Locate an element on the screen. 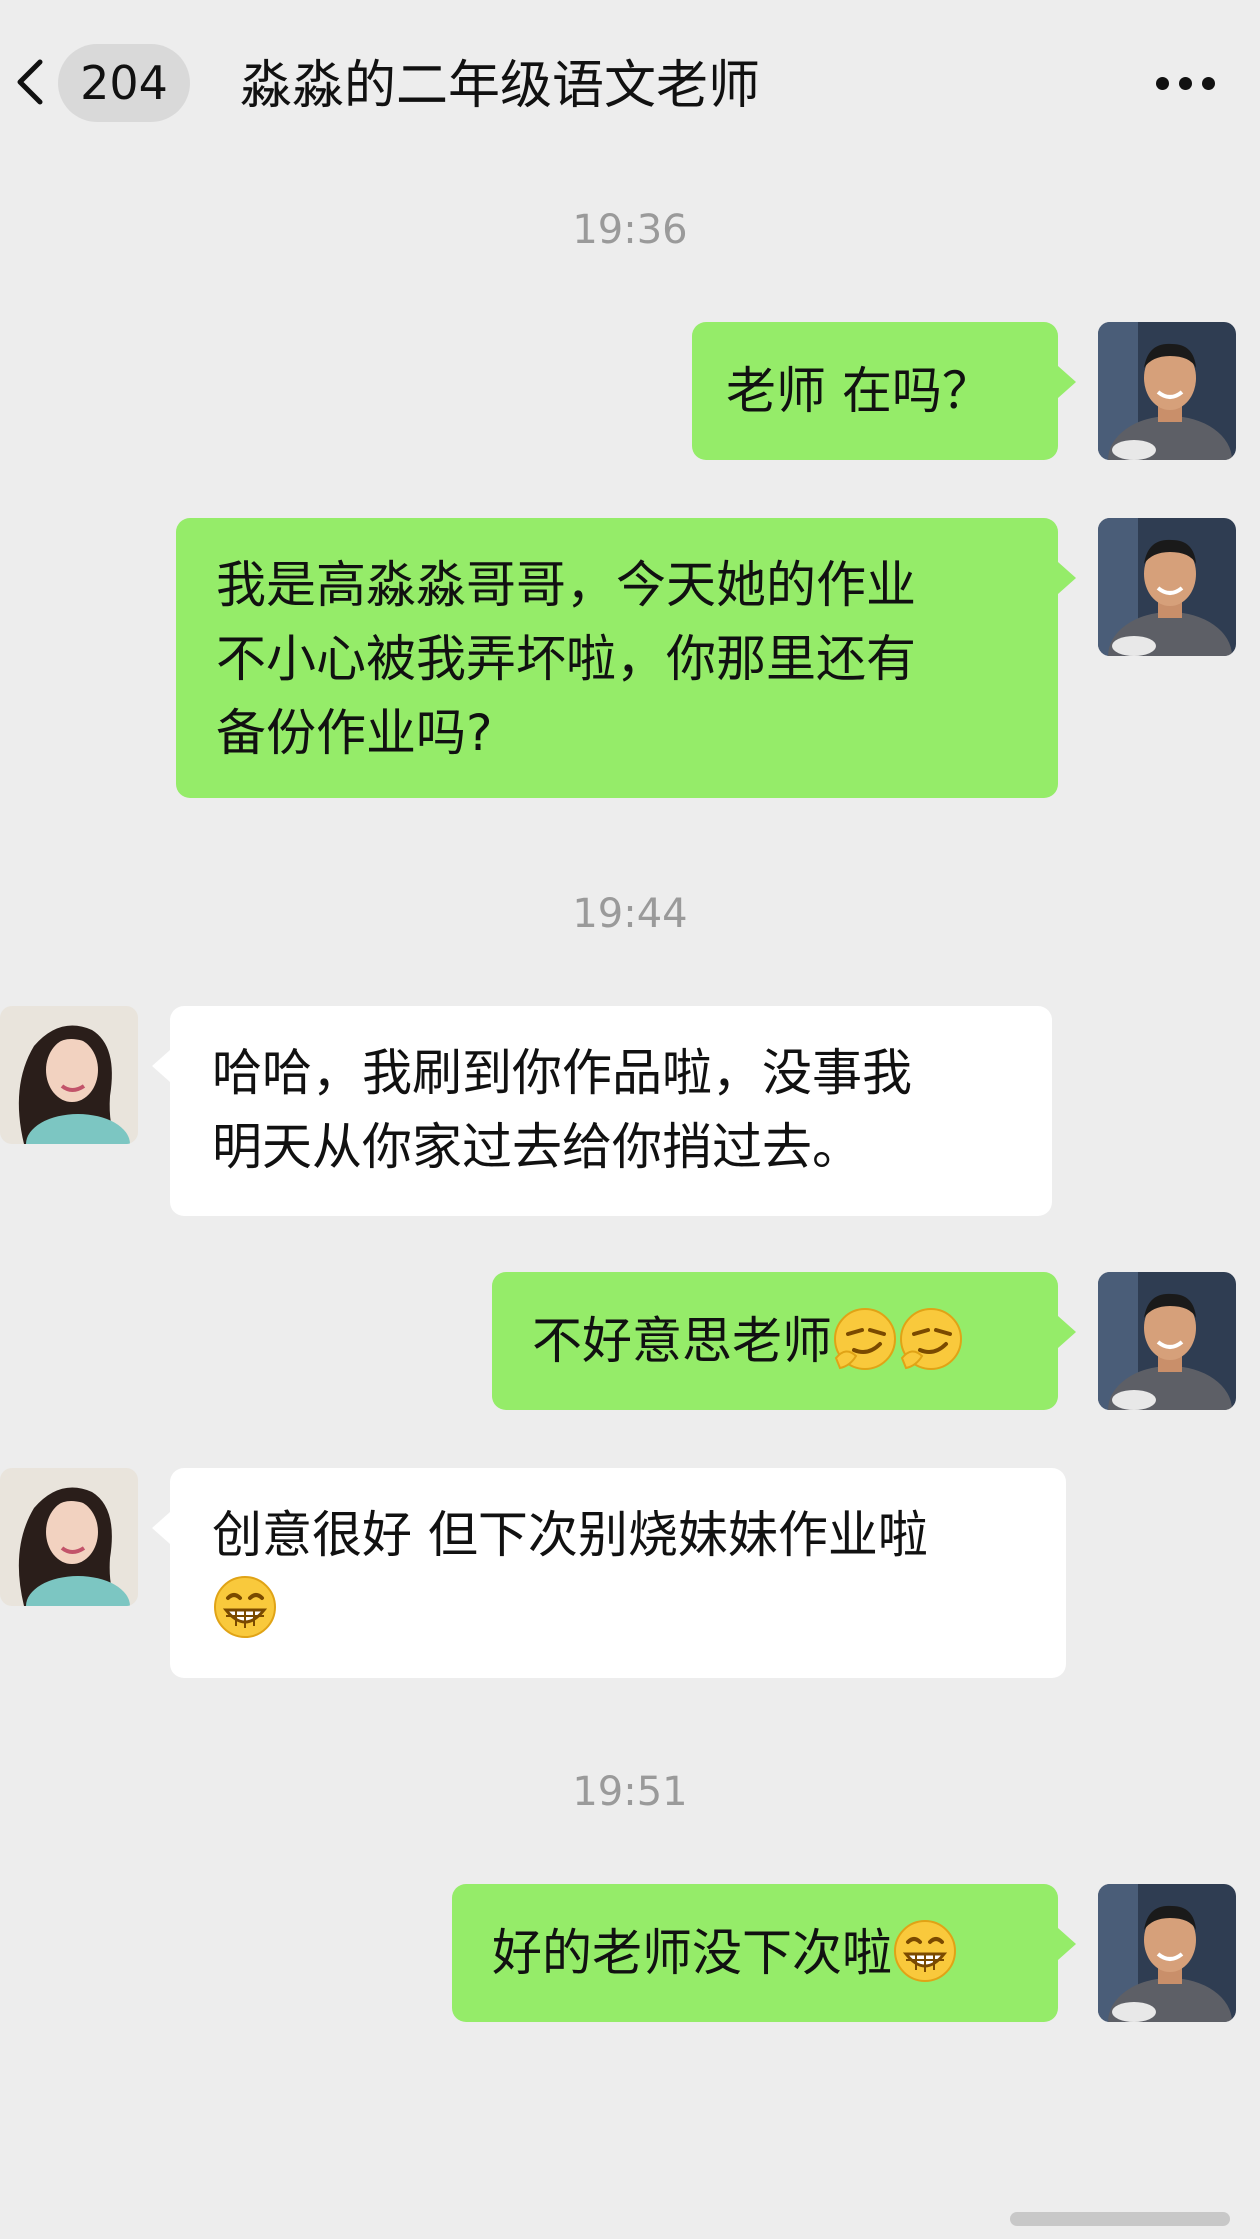 The width and height of the screenshot is (1260, 2239). message-timestamp: 19:44 is located at coordinates (630, 914).